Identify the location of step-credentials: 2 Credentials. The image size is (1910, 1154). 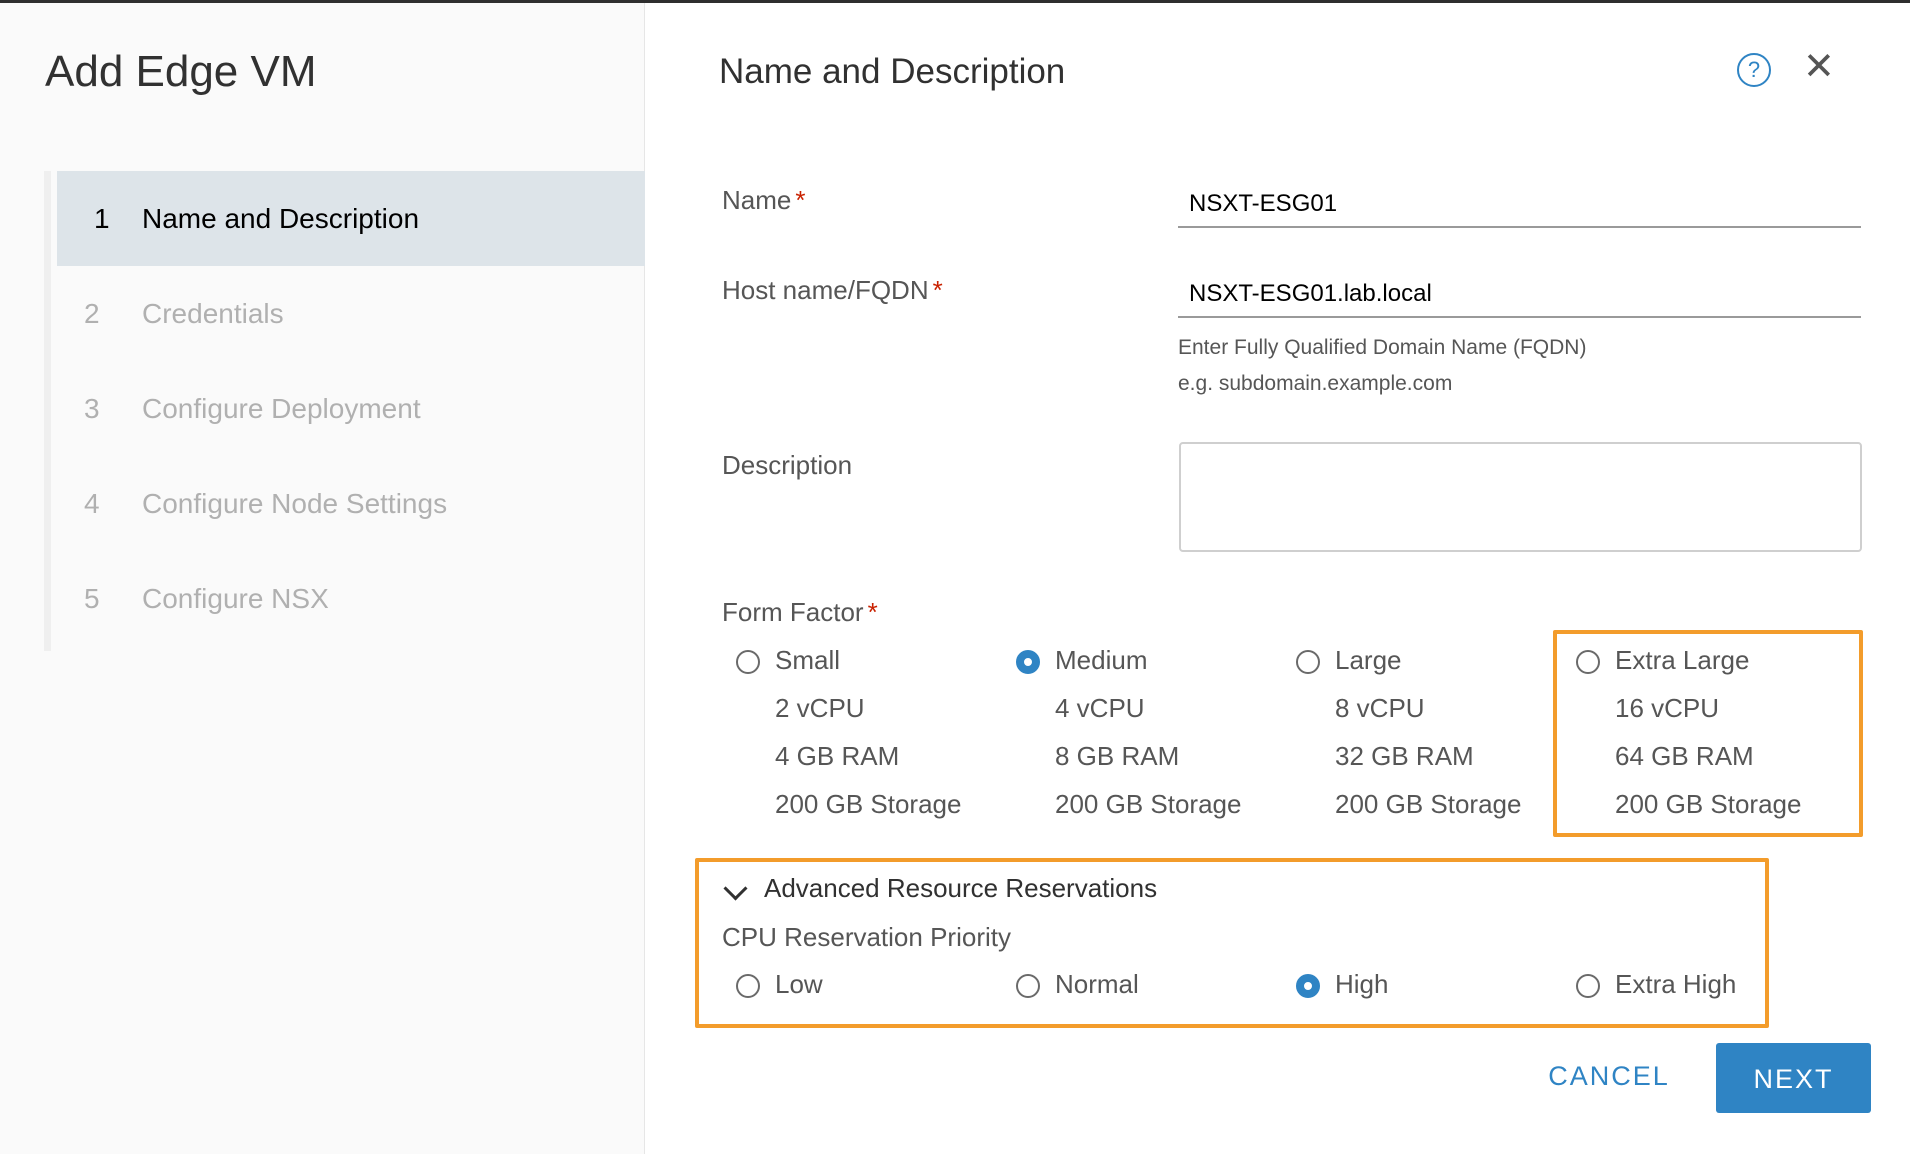
(349, 313).